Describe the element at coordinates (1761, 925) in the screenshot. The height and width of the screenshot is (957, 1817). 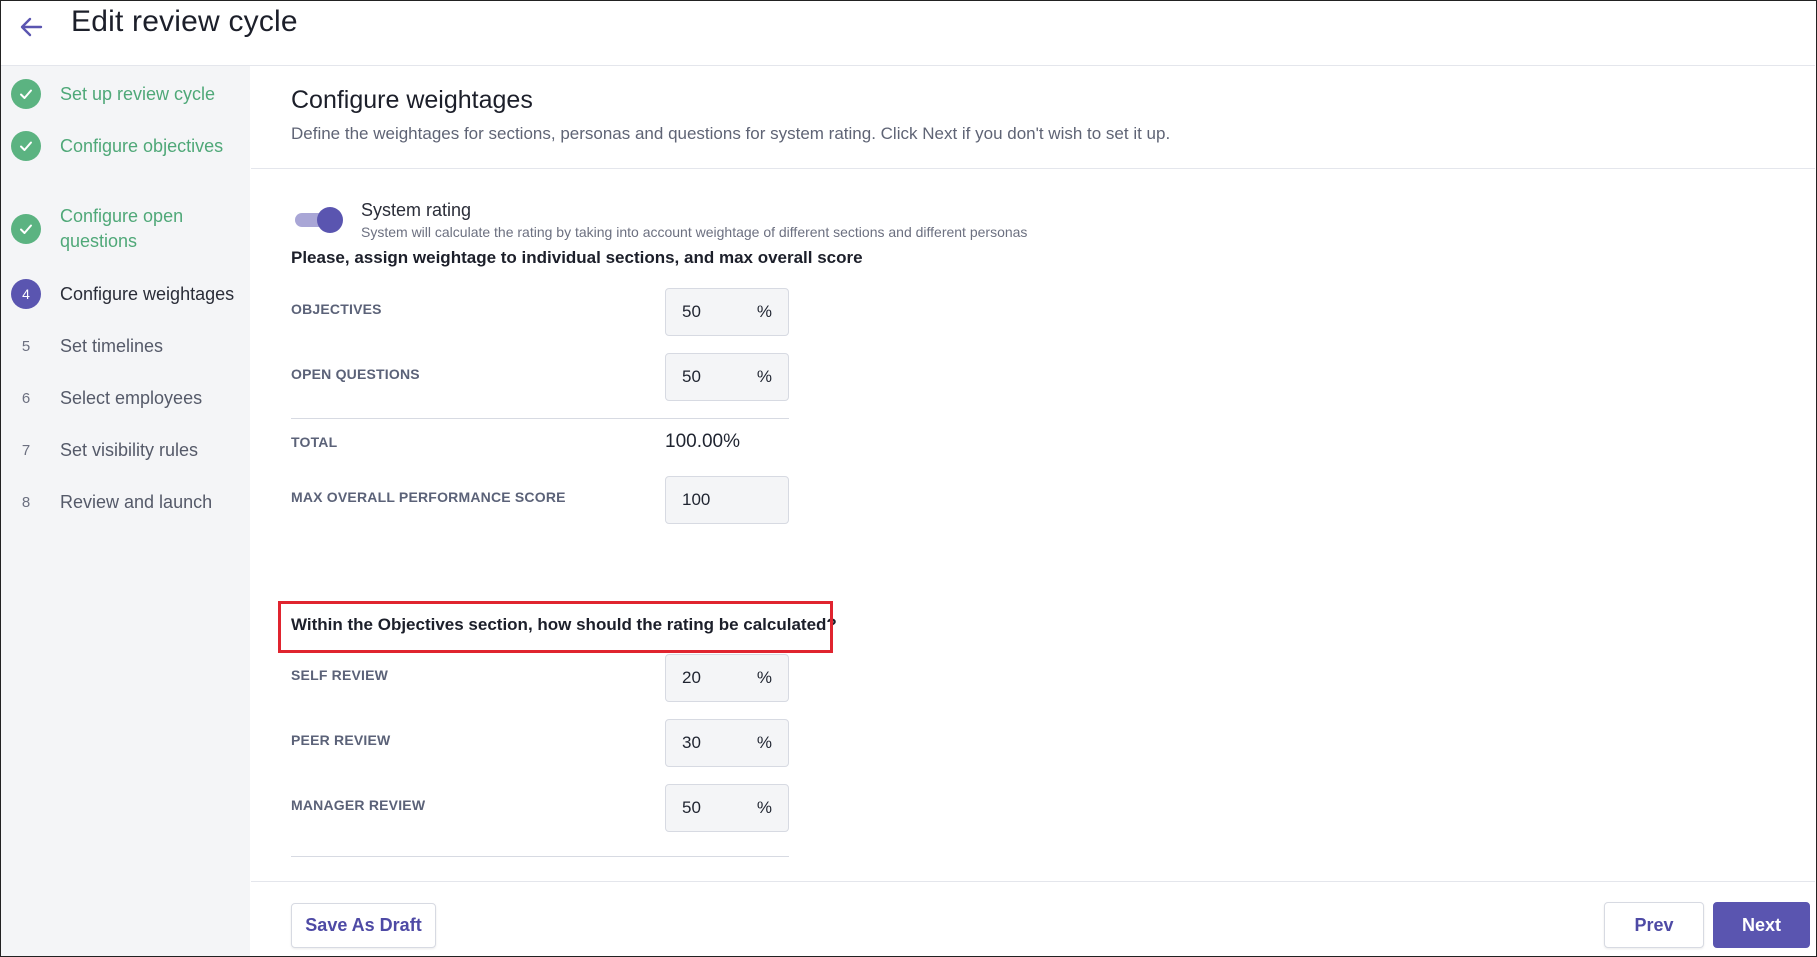
I see `next-button: Next` at that location.